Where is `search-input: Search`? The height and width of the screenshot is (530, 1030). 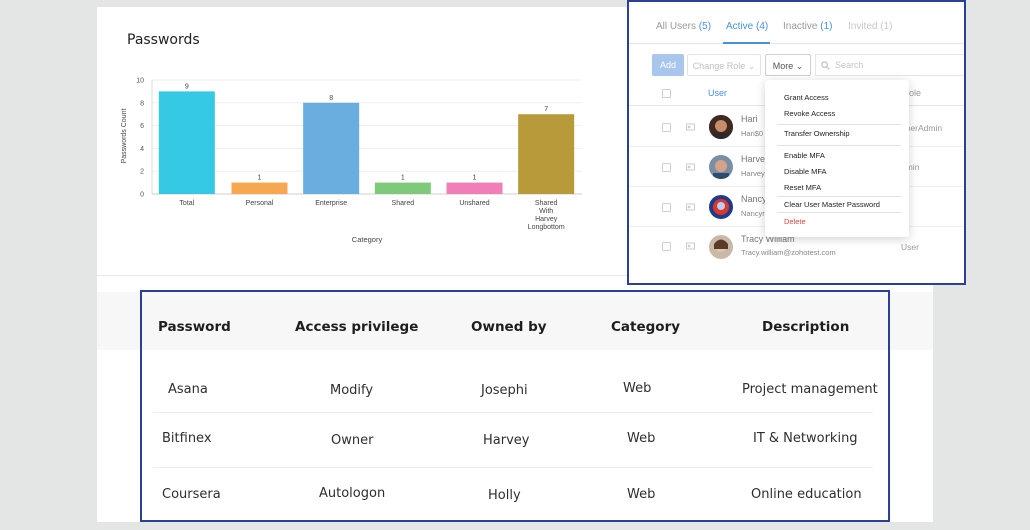
search-input: Search is located at coordinates (889, 65).